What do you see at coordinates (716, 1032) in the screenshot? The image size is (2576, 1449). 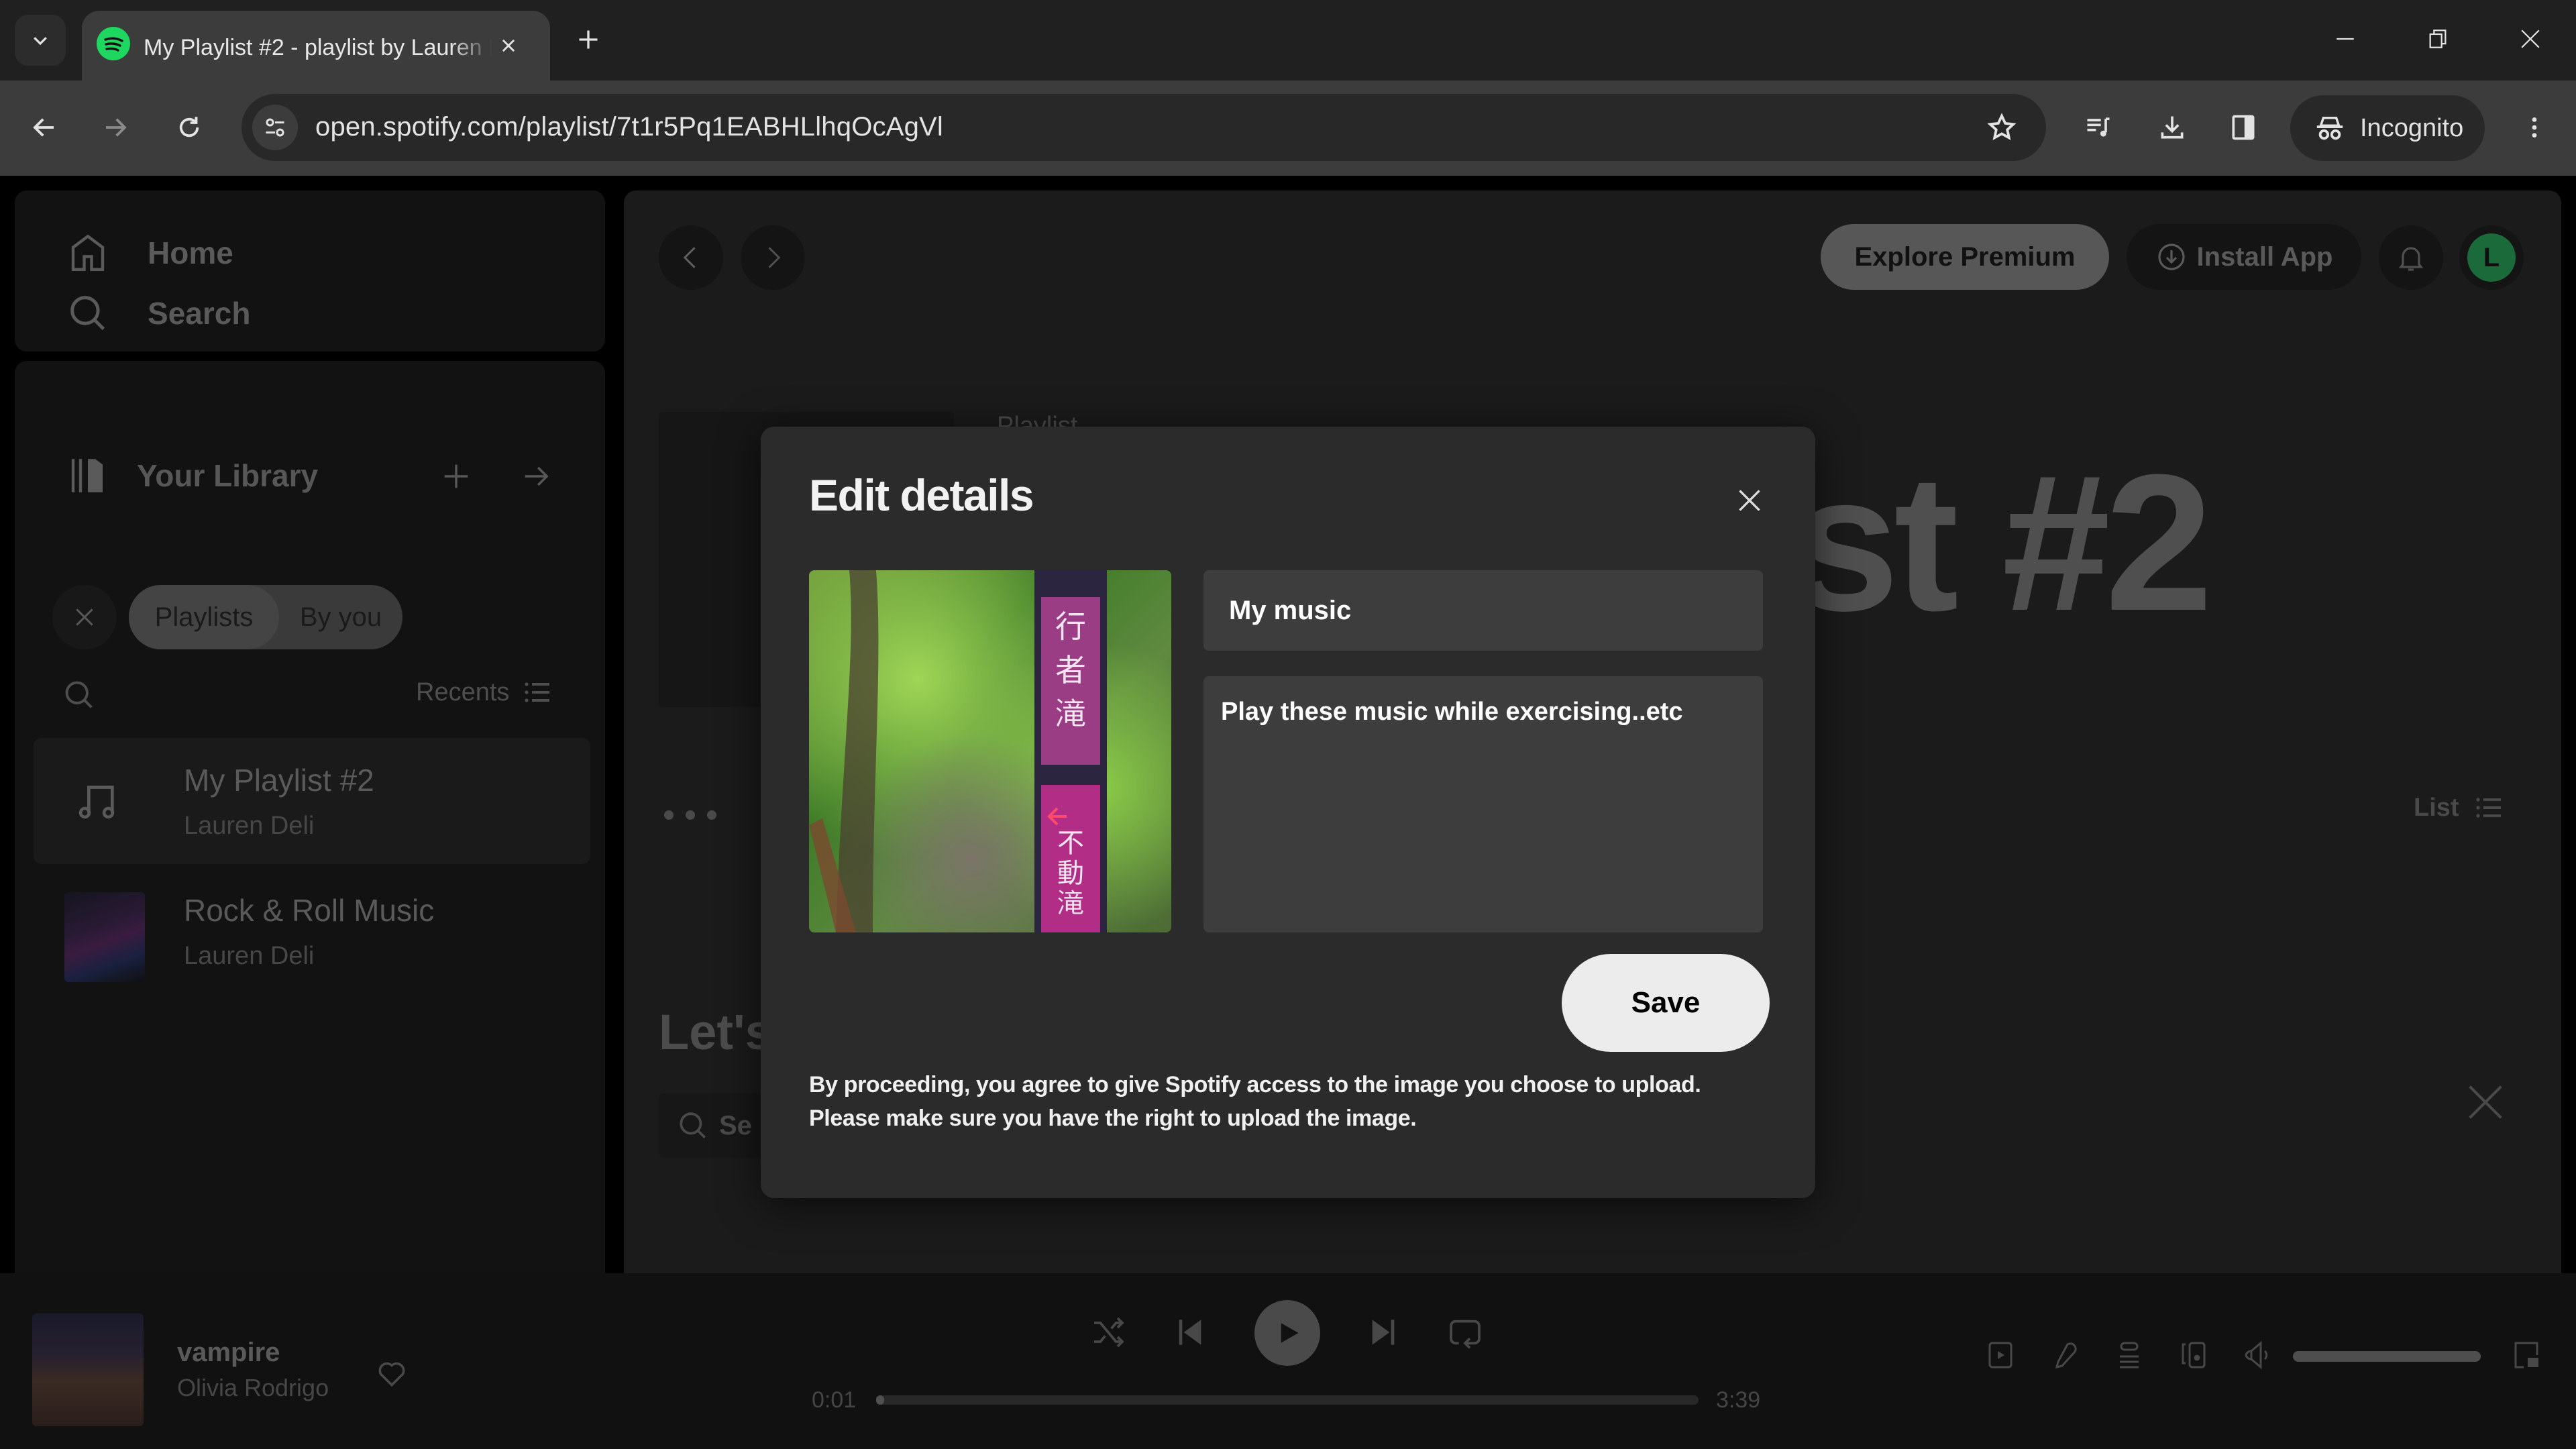 I see `section-heading: Let's` at bounding box center [716, 1032].